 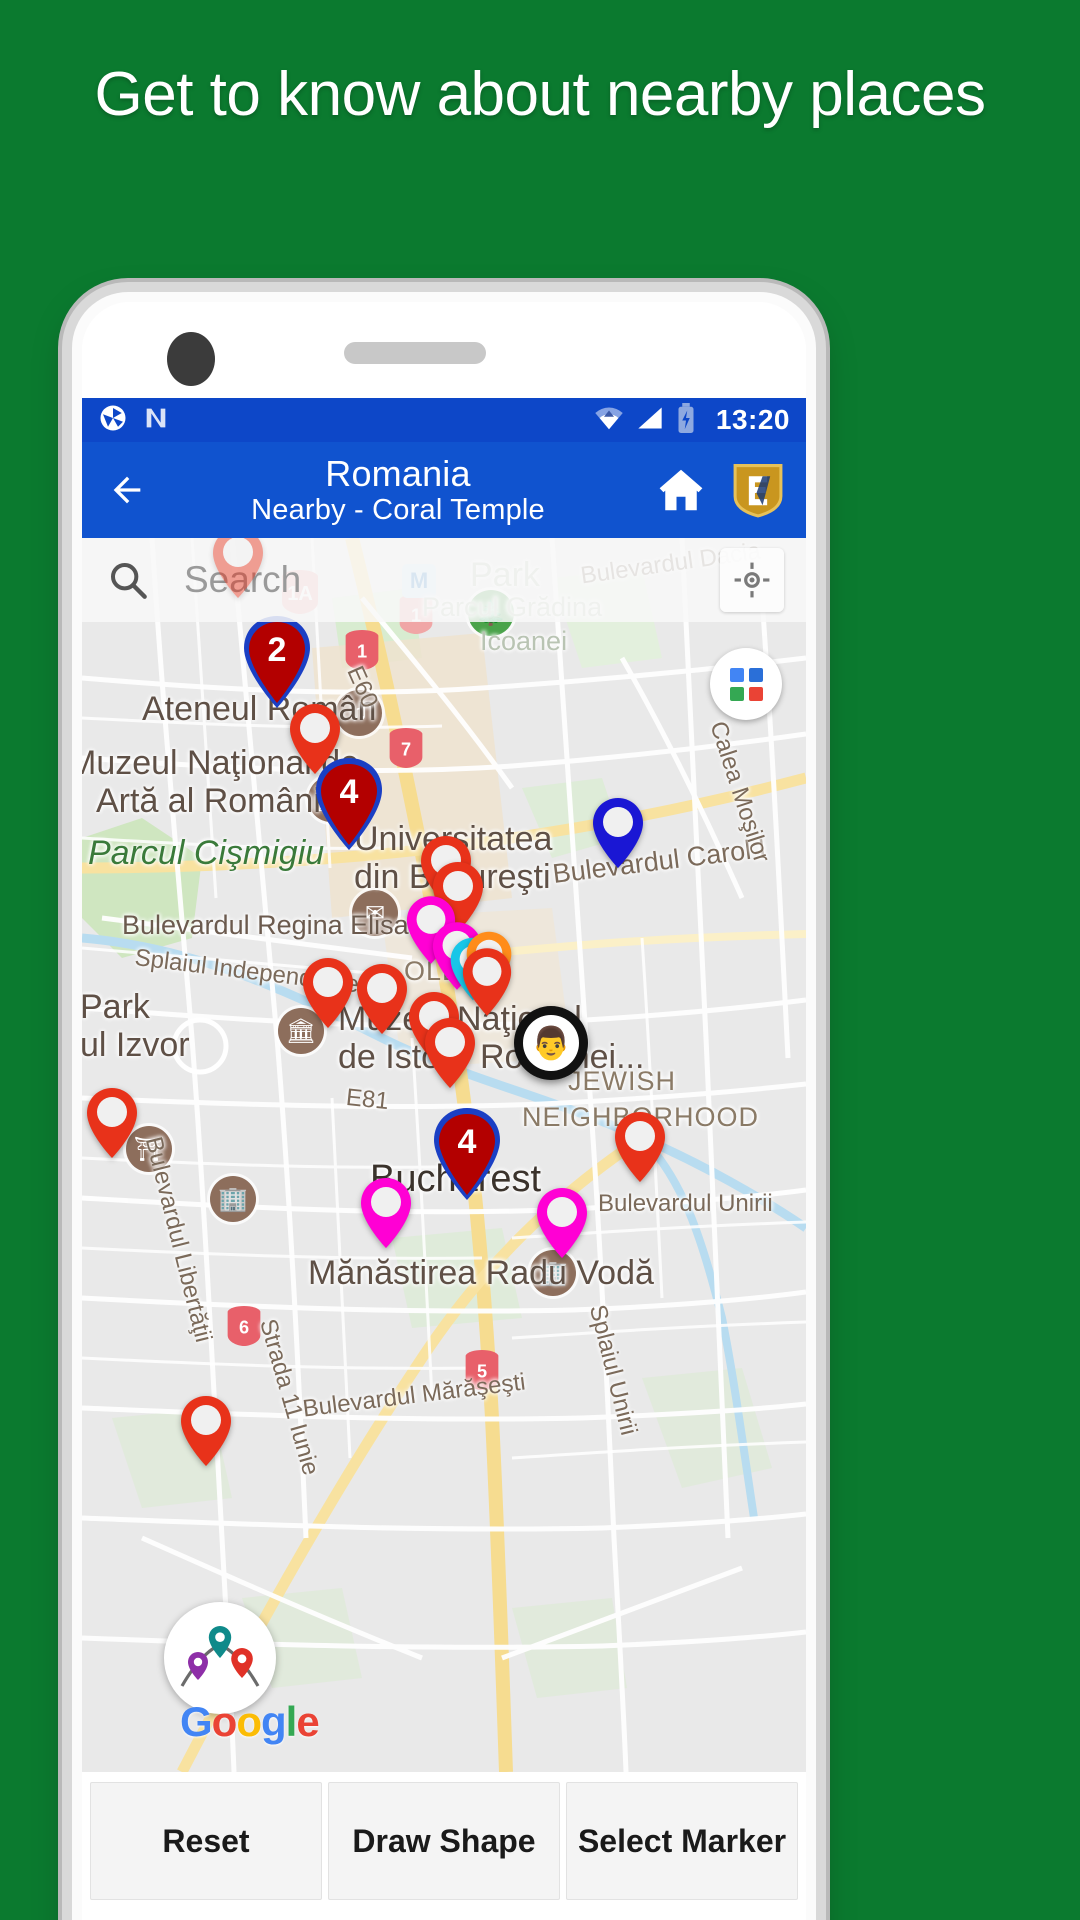 I want to click on phone-bezel, so click(x=444, y=350).